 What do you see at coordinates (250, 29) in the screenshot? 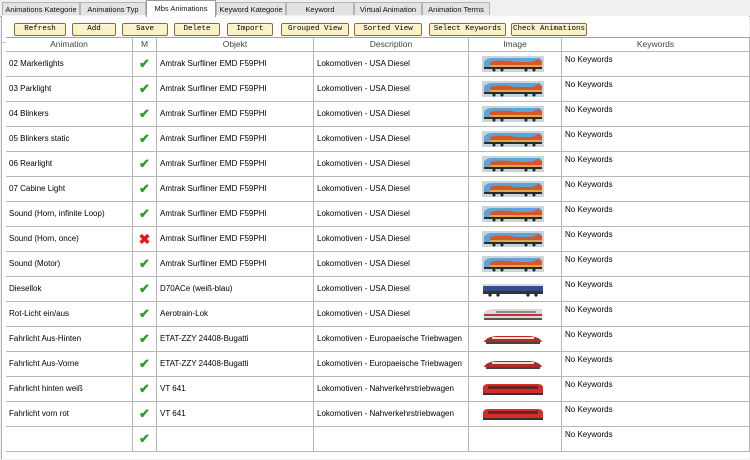
I see `import-button: Import` at bounding box center [250, 29].